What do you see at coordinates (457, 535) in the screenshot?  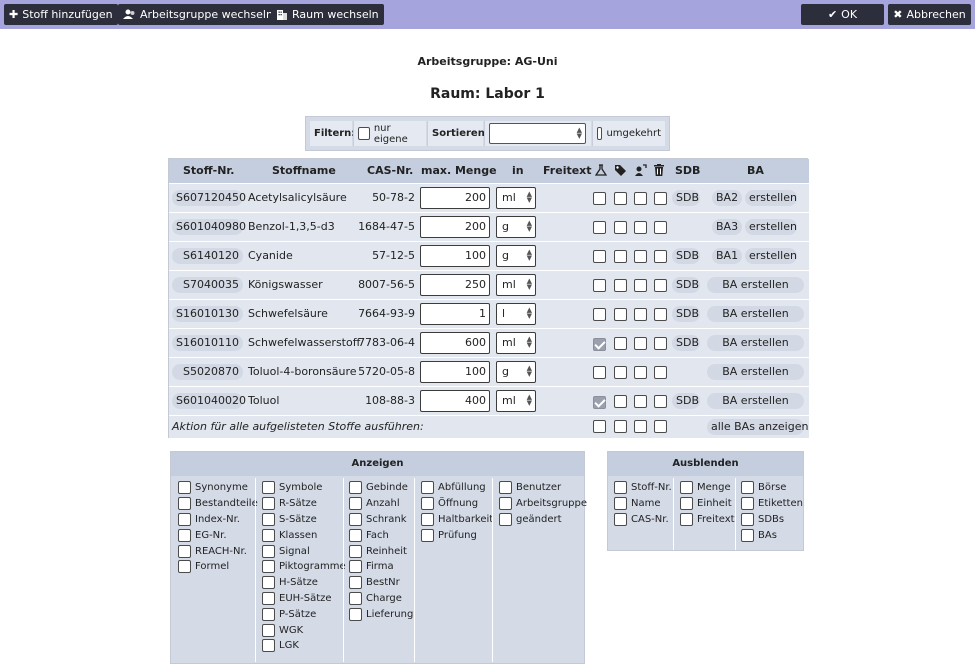 I see `option-item: Prüfung` at bounding box center [457, 535].